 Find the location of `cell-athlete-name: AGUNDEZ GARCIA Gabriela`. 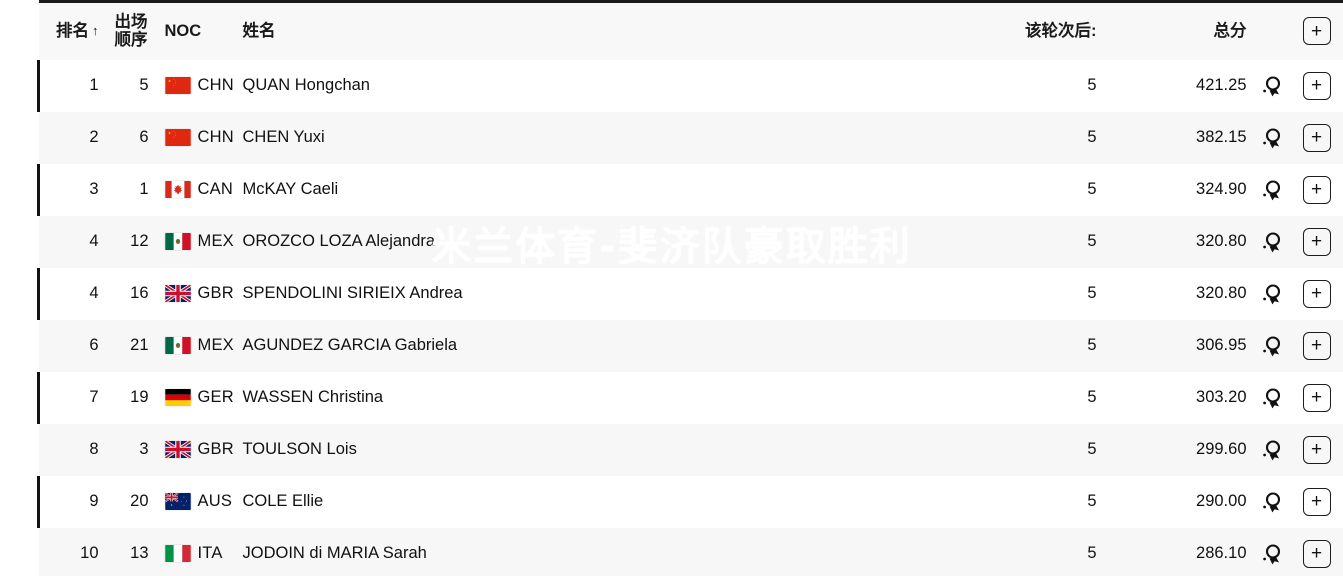

cell-athlete-name: AGUNDEZ GARCIA Gabriela is located at coordinates (585, 346).